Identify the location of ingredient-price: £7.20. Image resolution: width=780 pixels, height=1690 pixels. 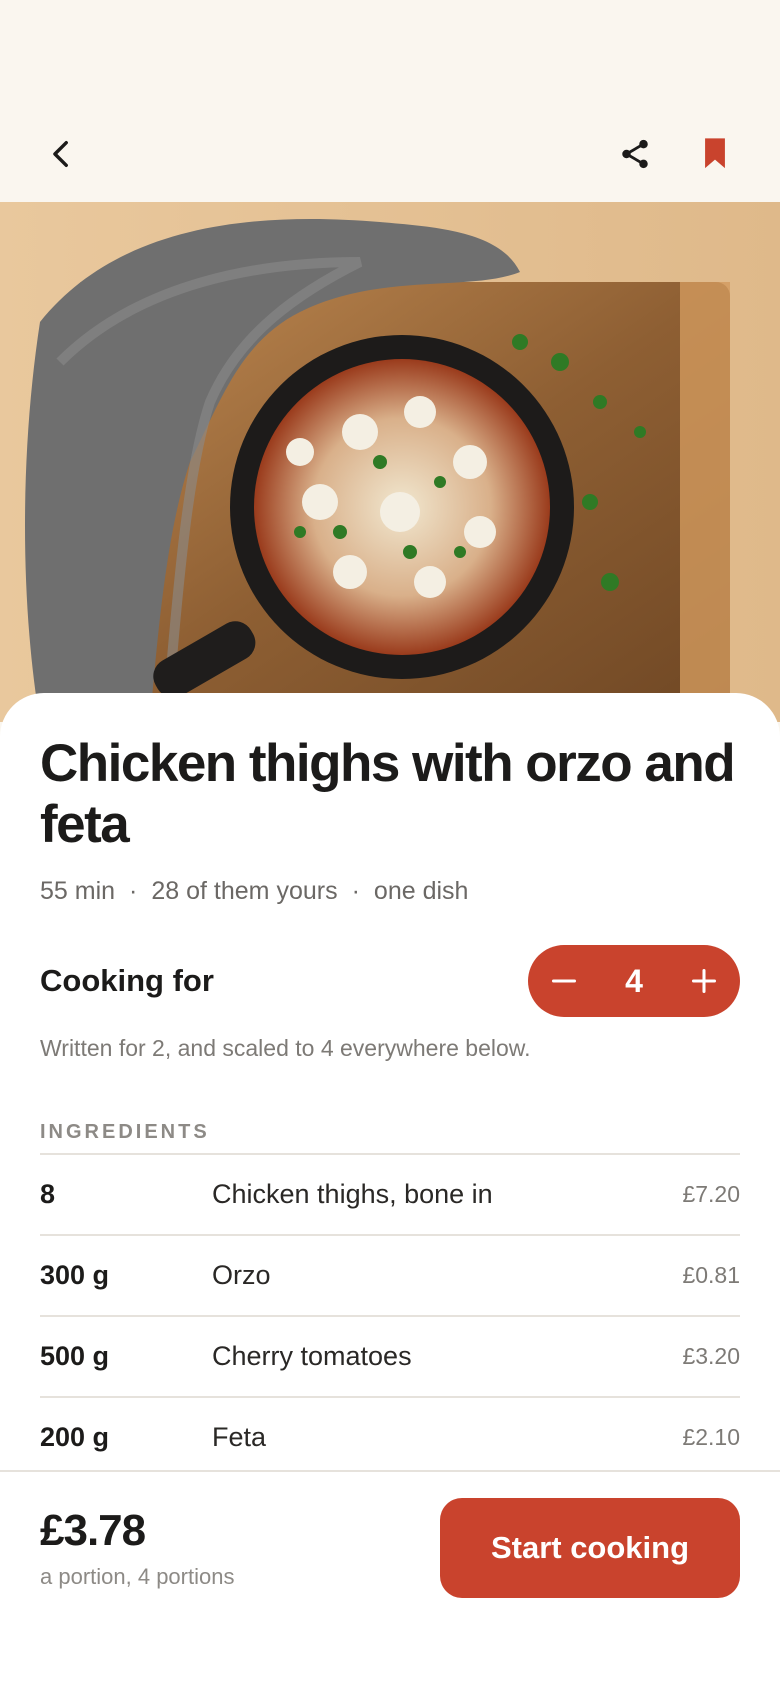
(711, 1194).